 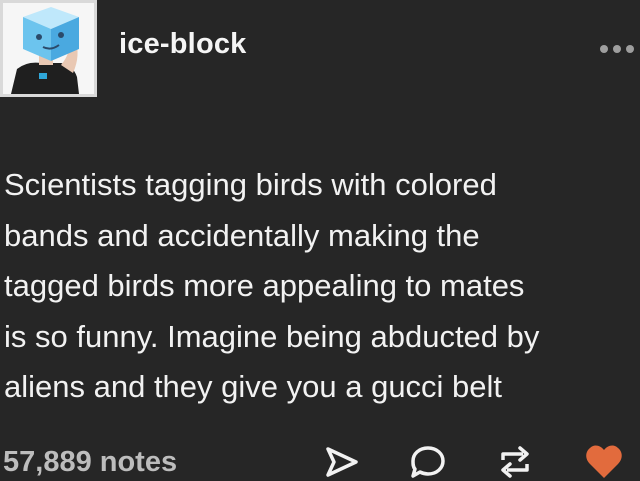 I want to click on ice-cube-head-avatar-icon, so click(x=48, y=48).